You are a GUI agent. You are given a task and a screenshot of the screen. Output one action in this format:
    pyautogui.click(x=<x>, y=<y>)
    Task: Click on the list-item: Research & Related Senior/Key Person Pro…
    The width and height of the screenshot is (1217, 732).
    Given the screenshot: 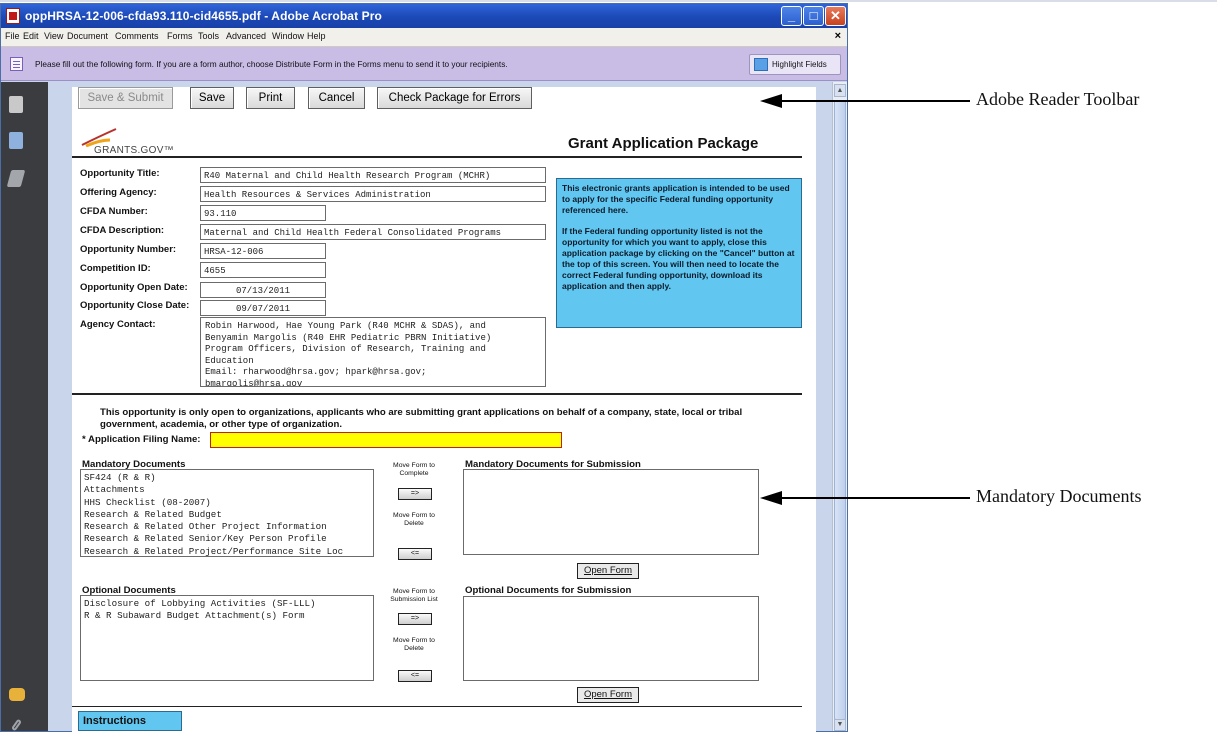 What is the action you would take?
    pyautogui.click(x=227, y=539)
    